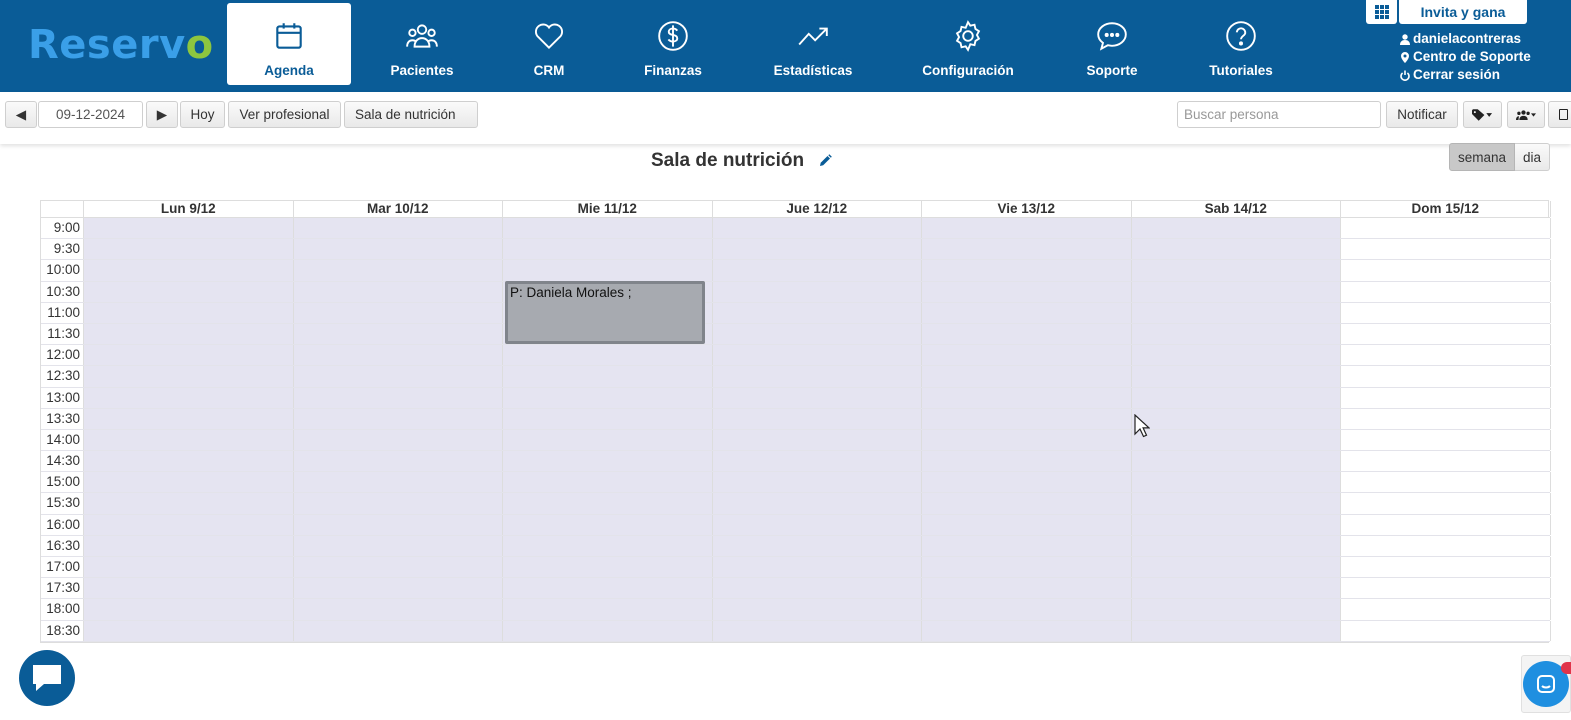 Image resolution: width=1571 pixels, height=720 pixels. Describe the element at coordinates (121, 45) in the screenshot. I see `reservo-logo: Reserv o` at that location.